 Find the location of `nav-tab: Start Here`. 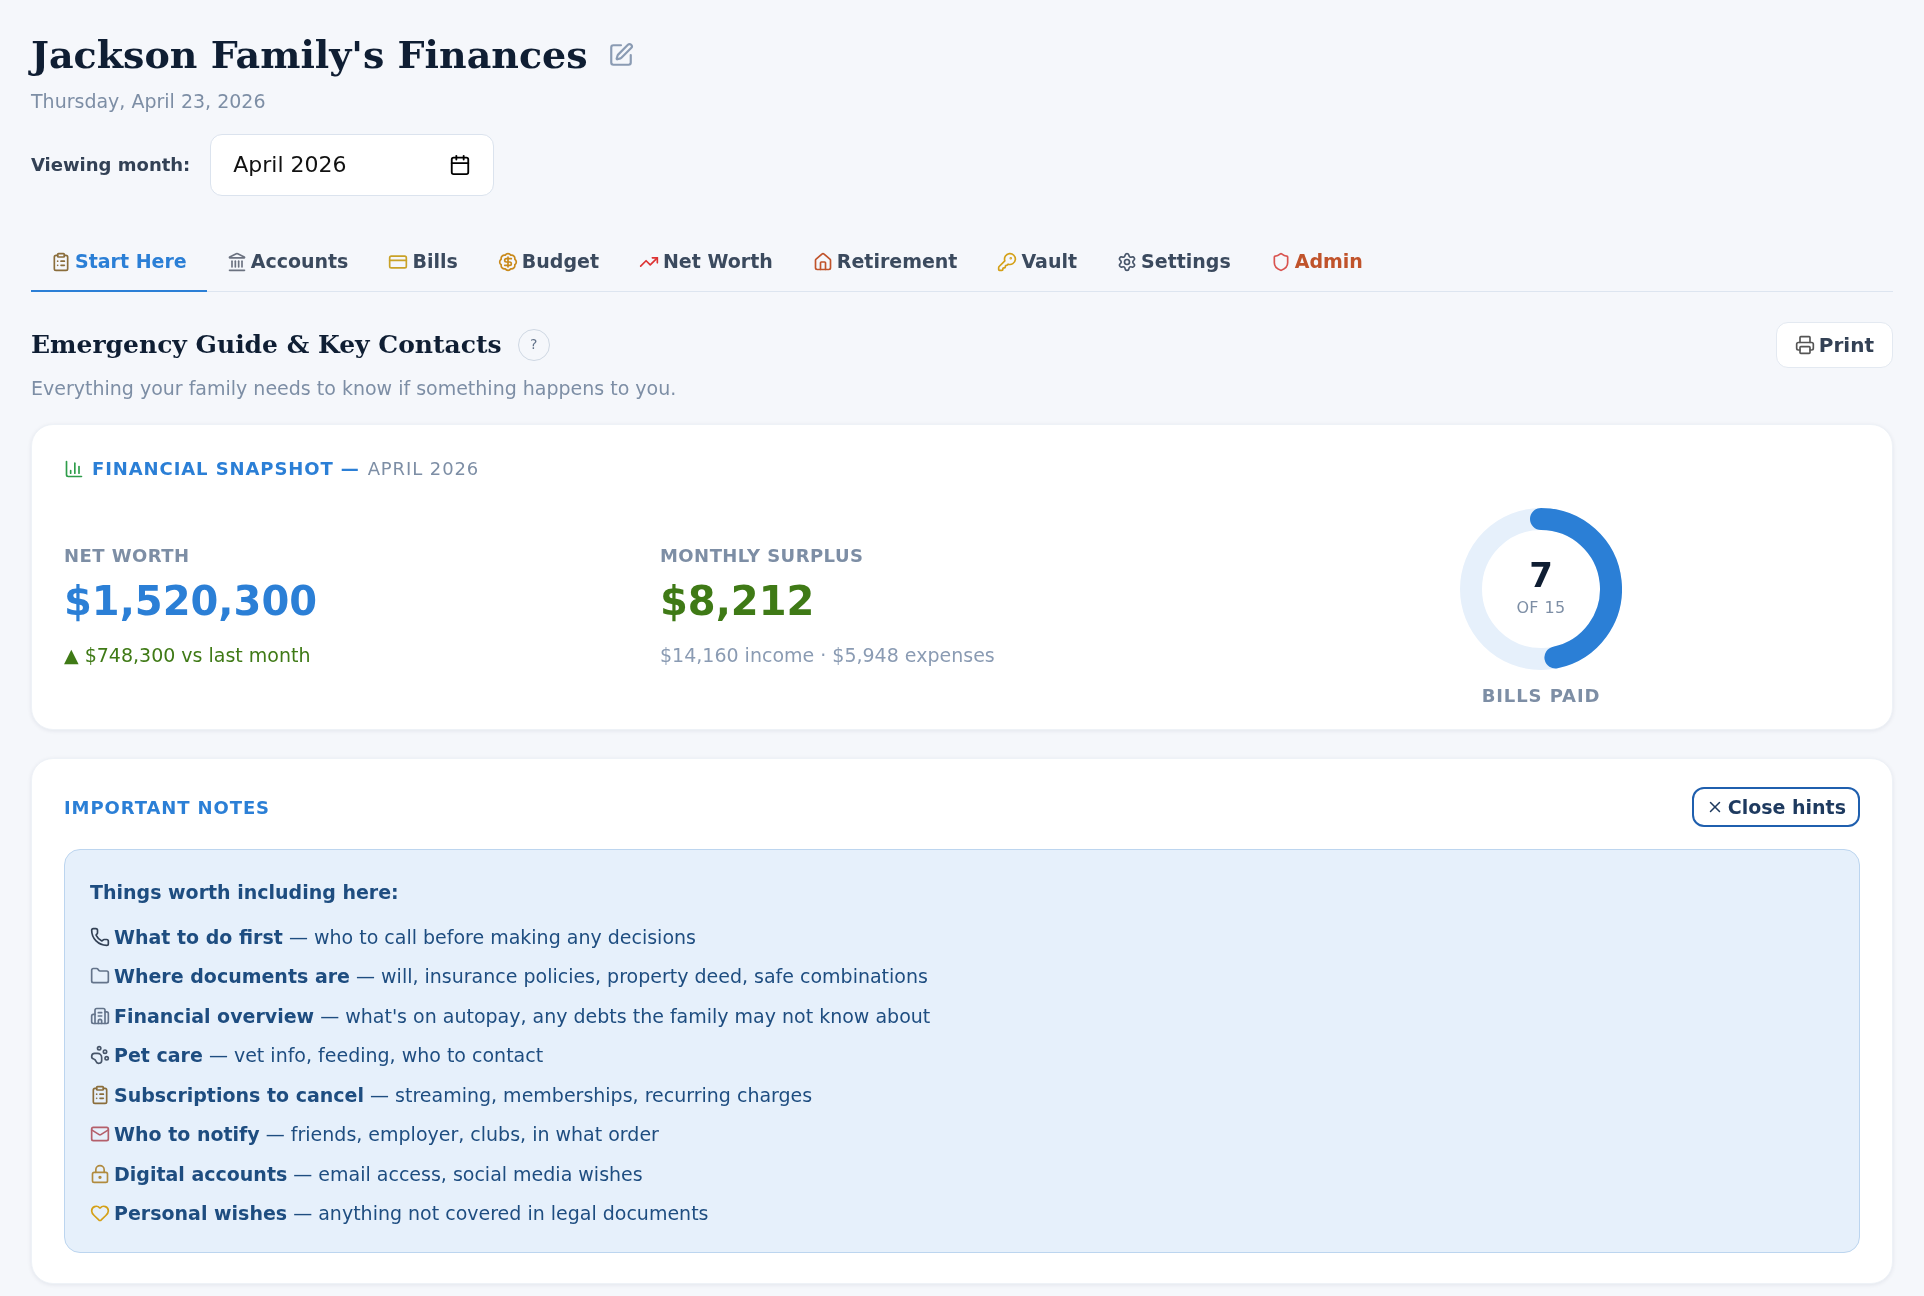

nav-tab: Start Here is located at coordinates (119, 262).